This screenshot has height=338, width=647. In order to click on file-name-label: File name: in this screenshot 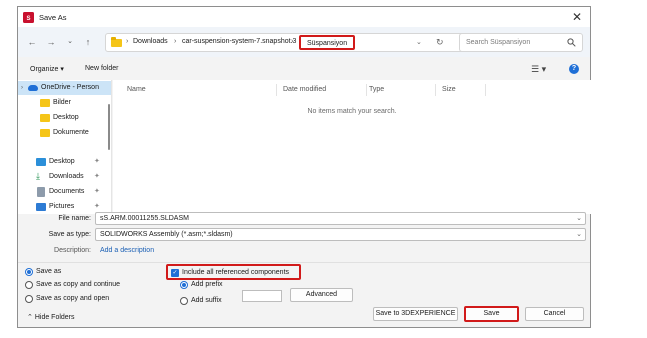, I will do `click(74, 218)`.